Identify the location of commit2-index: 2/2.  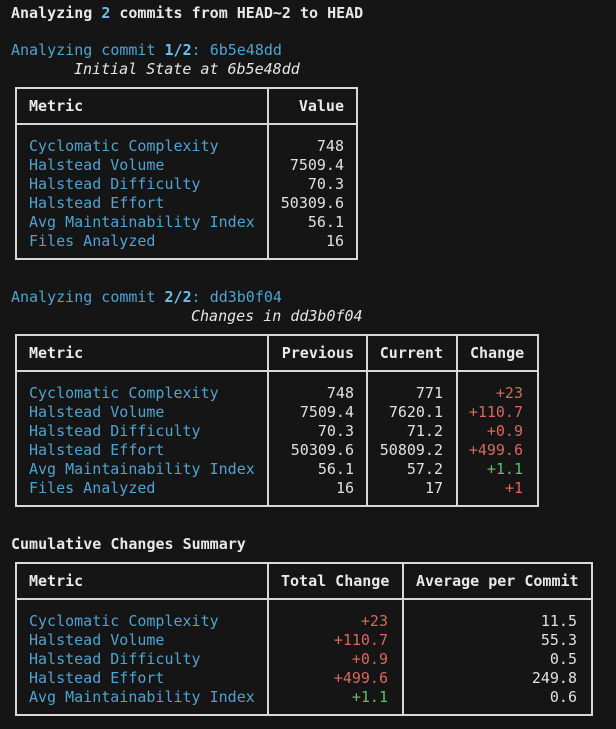
(178, 297).